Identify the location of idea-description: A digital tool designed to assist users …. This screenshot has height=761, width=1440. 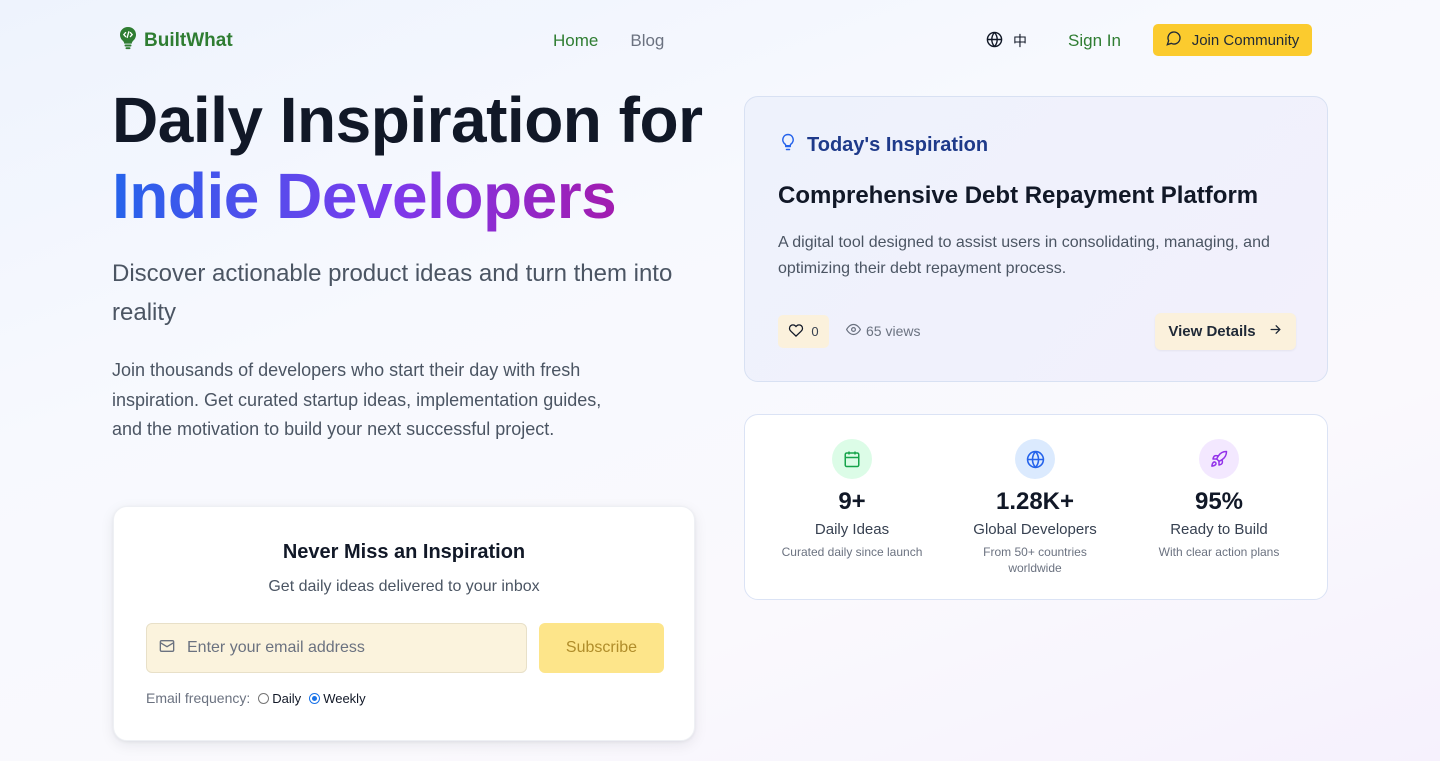
(1024, 255).